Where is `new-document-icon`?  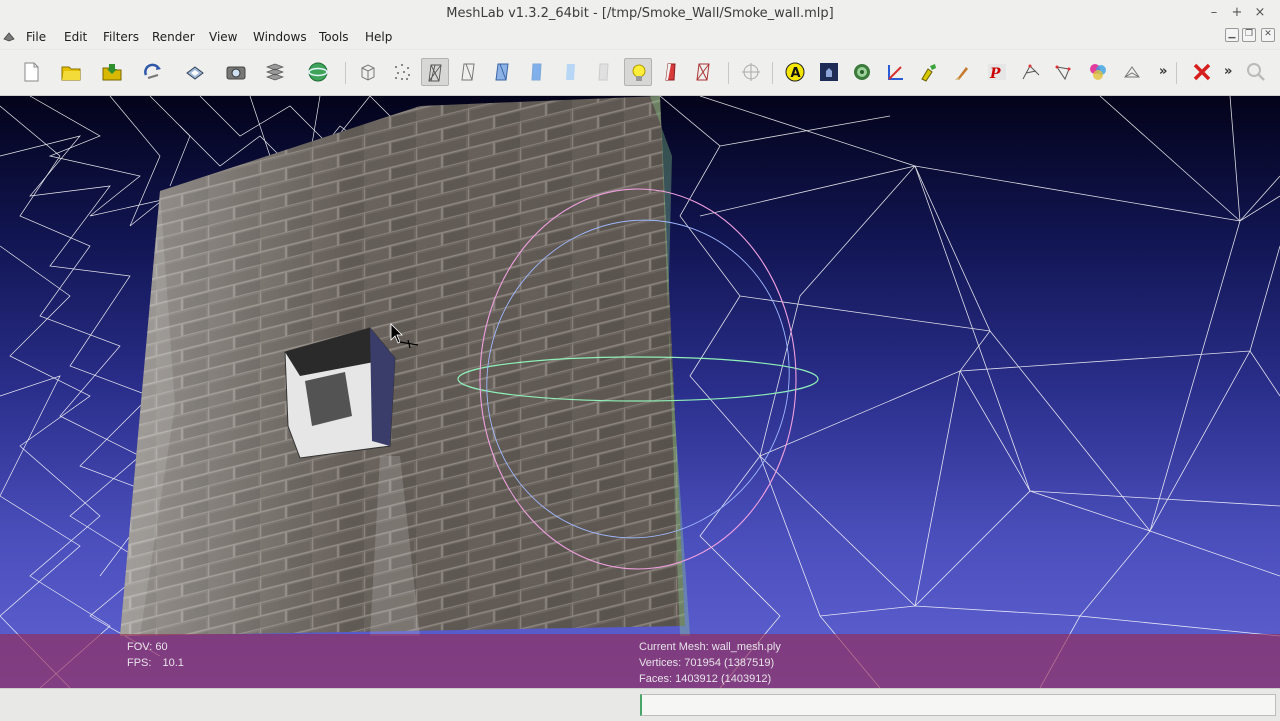
new-document-icon is located at coordinates (31, 72).